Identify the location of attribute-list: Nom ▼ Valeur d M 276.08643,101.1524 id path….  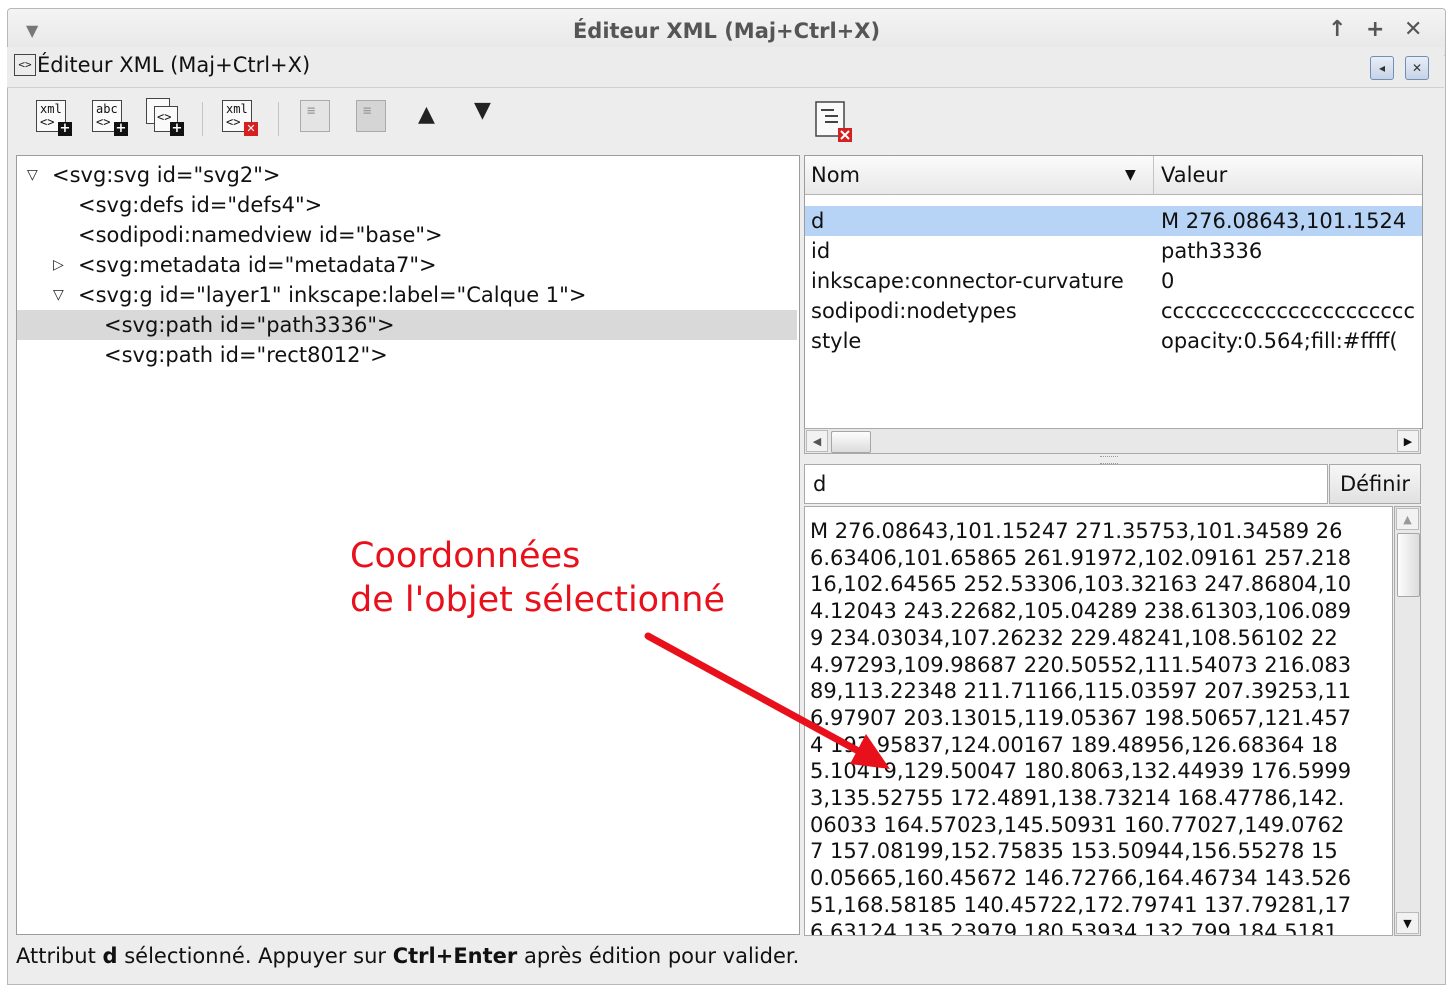
(1113, 292).